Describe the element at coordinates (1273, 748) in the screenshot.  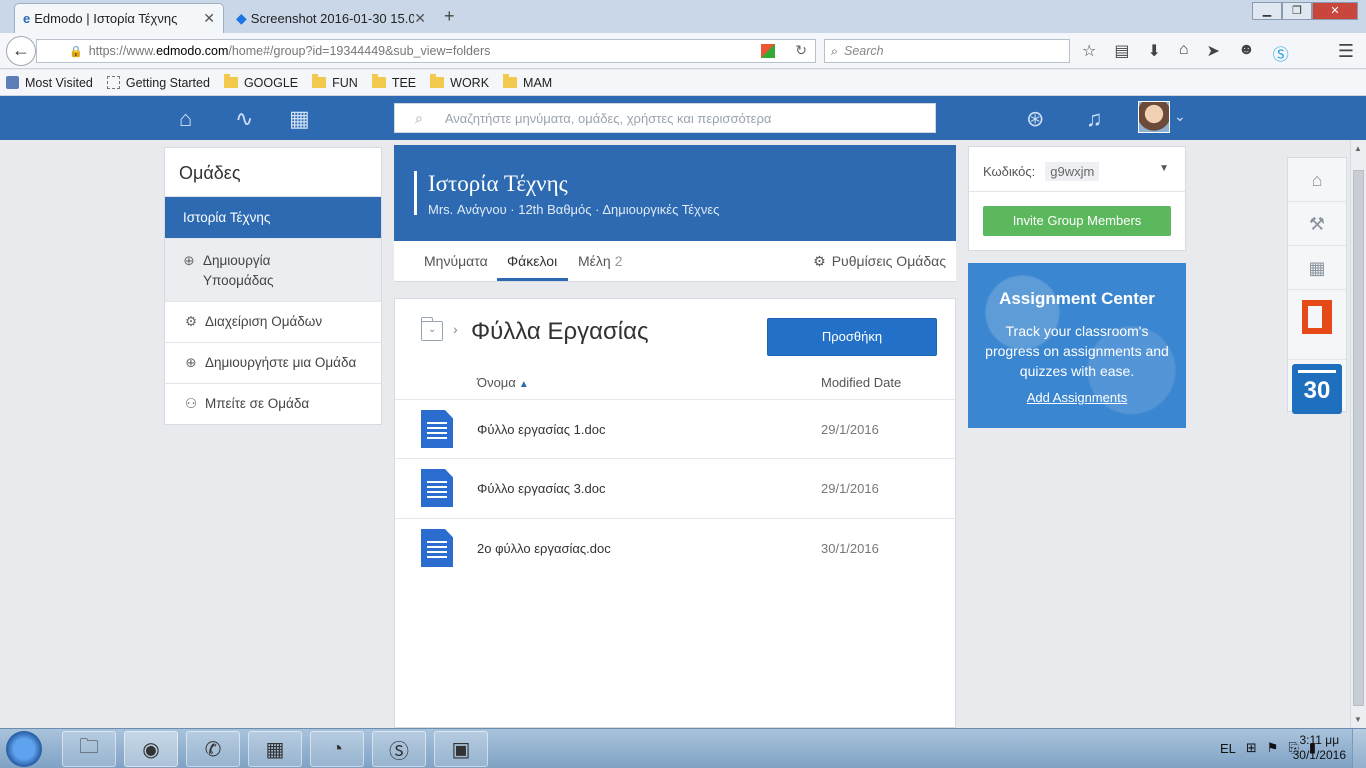
I see `flag-icon: ⚑` at that location.